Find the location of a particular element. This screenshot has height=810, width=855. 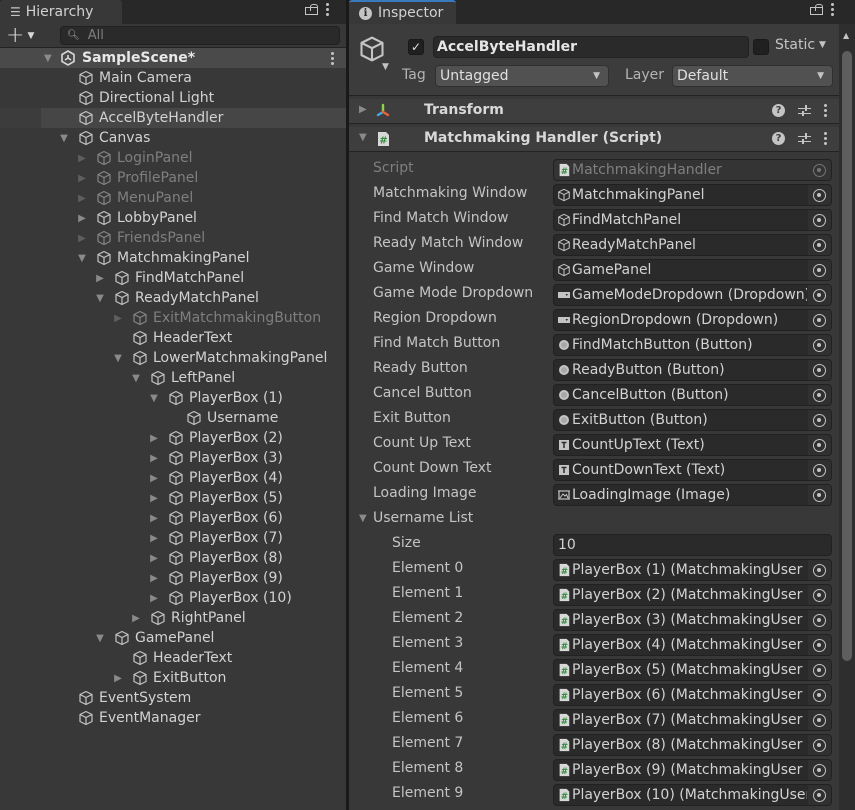

object-field: PlayerBox (1) (MatchmakingUser is located at coordinates (692, 570).